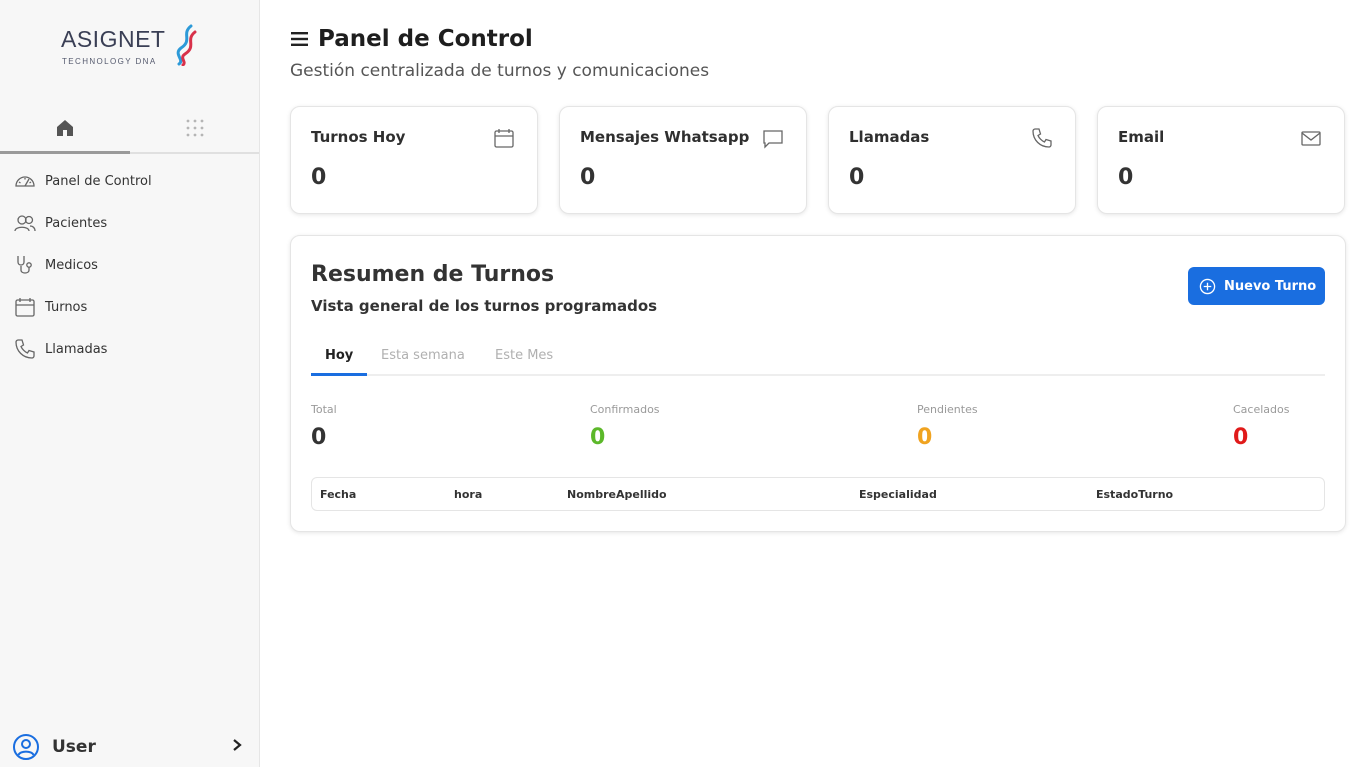 The width and height of the screenshot is (1365, 767). Describe the element at coordinates (98, 181) in the screenshot. I see `sidebar-item-label: Panel de Control` at that location.